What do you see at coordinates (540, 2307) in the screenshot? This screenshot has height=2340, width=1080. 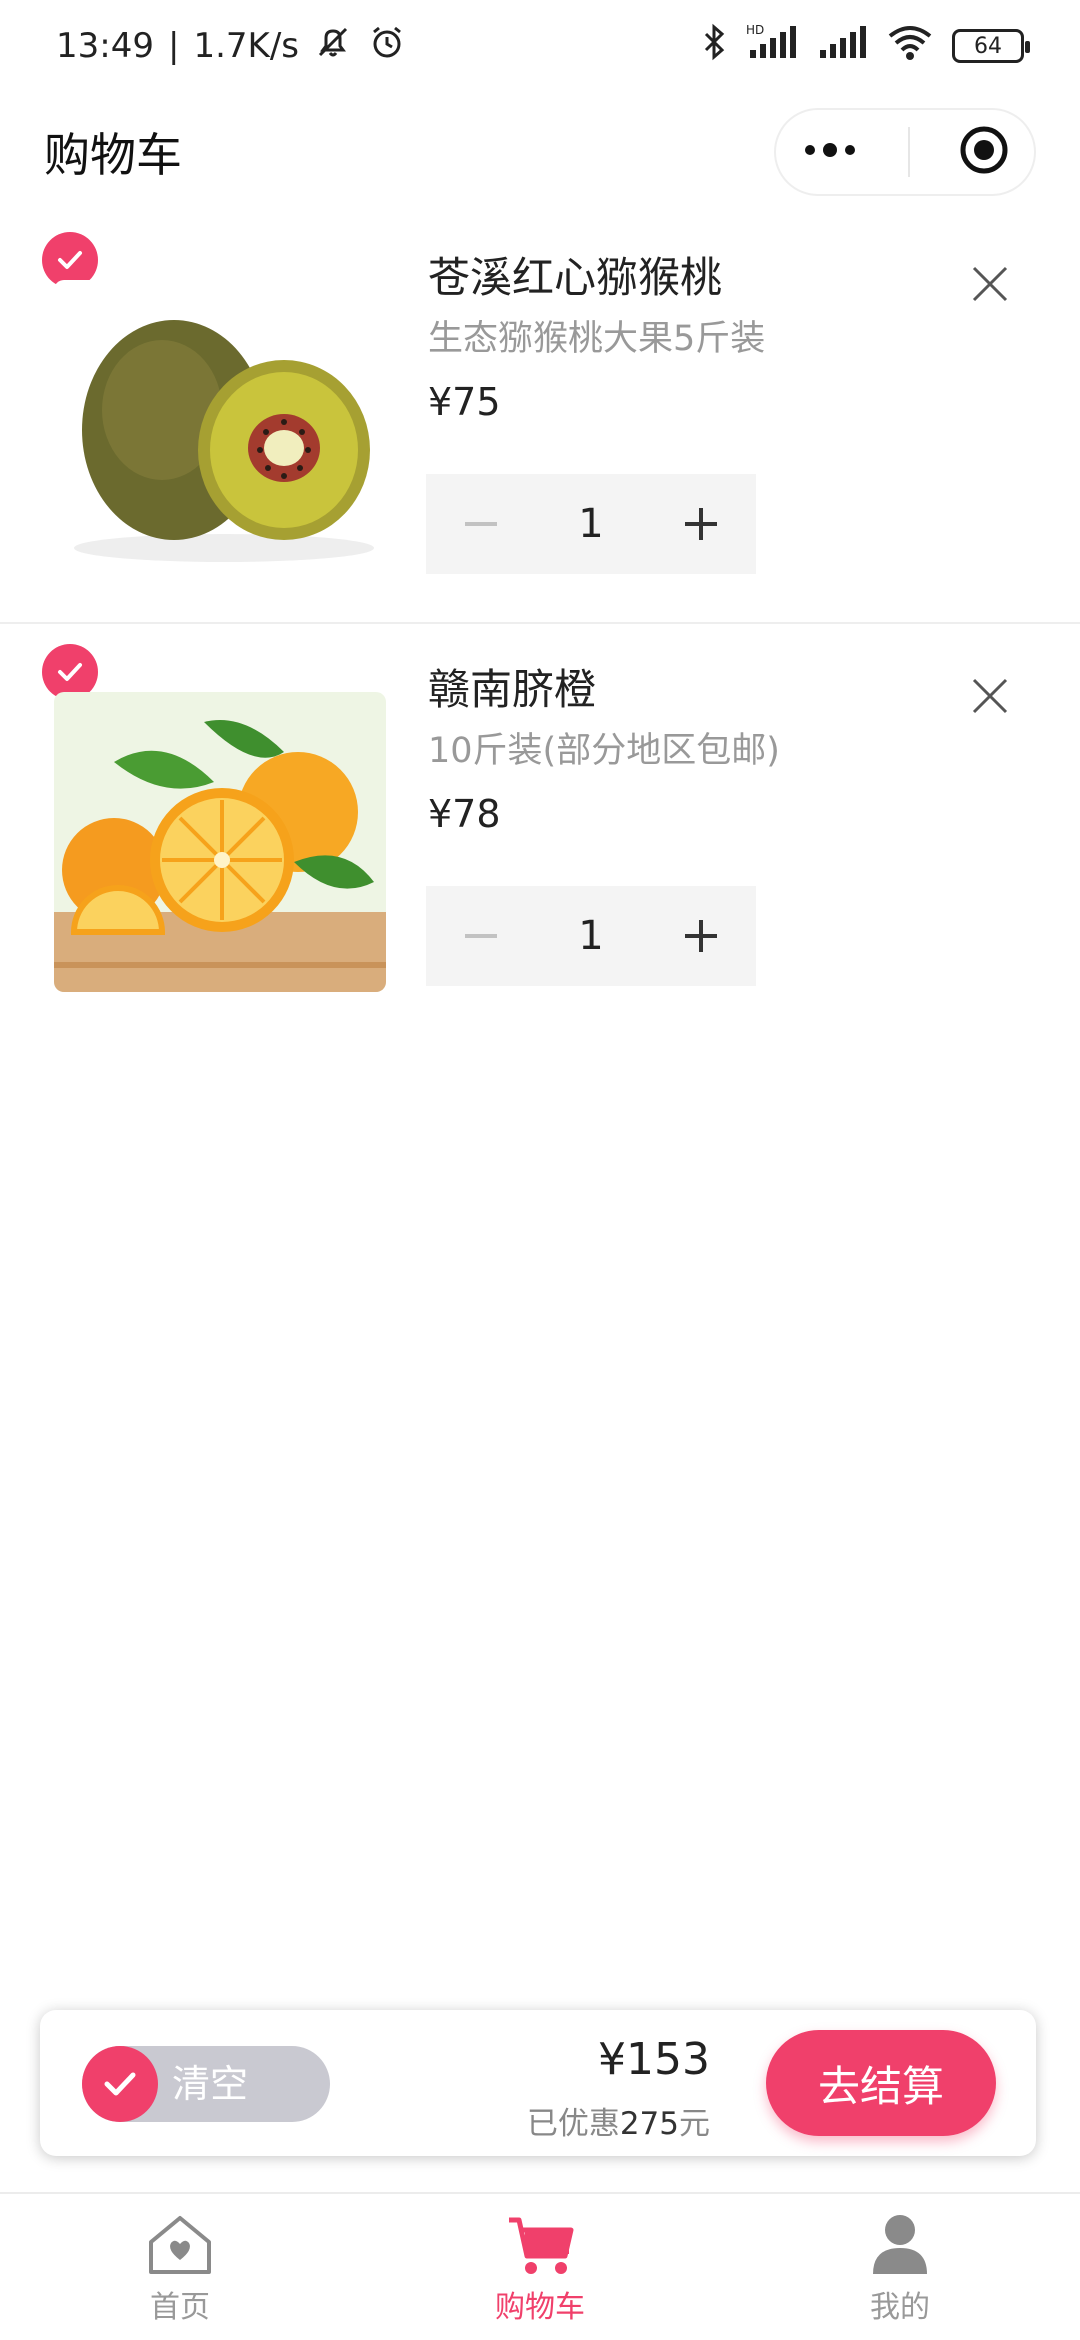 I see `tab-label: 购物车` at bounding box center [540, 2307].